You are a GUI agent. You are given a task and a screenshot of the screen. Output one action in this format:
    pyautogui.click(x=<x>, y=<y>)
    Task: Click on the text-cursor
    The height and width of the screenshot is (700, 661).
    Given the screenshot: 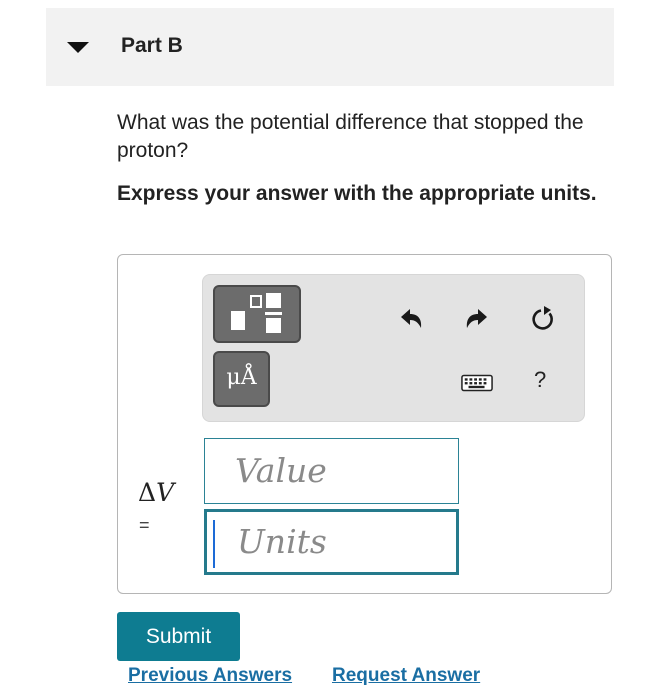 What is the action you would take?
    pyautogui.click(x=214, y=544)
    